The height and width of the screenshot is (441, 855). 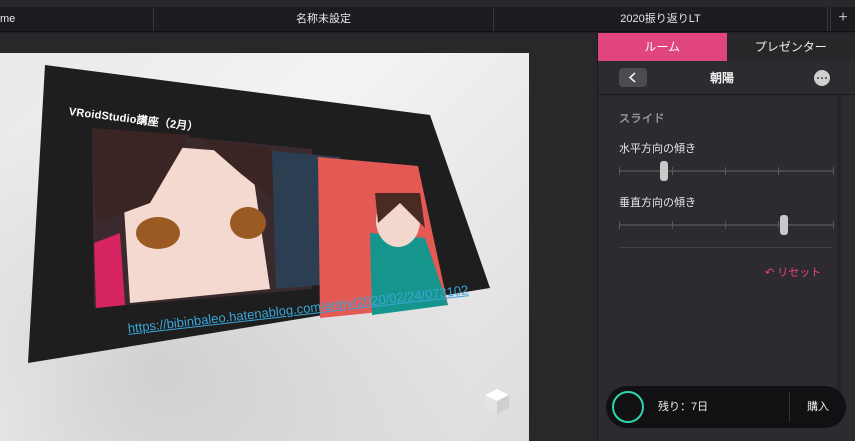 I want to click on tab-2020-lt: 2020振り返りLT, so click(x=661, y=19).